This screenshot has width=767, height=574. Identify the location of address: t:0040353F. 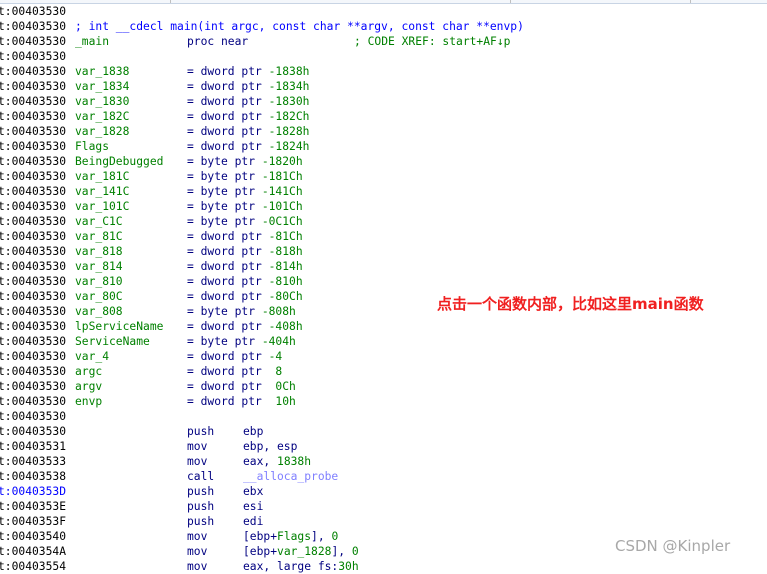
(33, 521).